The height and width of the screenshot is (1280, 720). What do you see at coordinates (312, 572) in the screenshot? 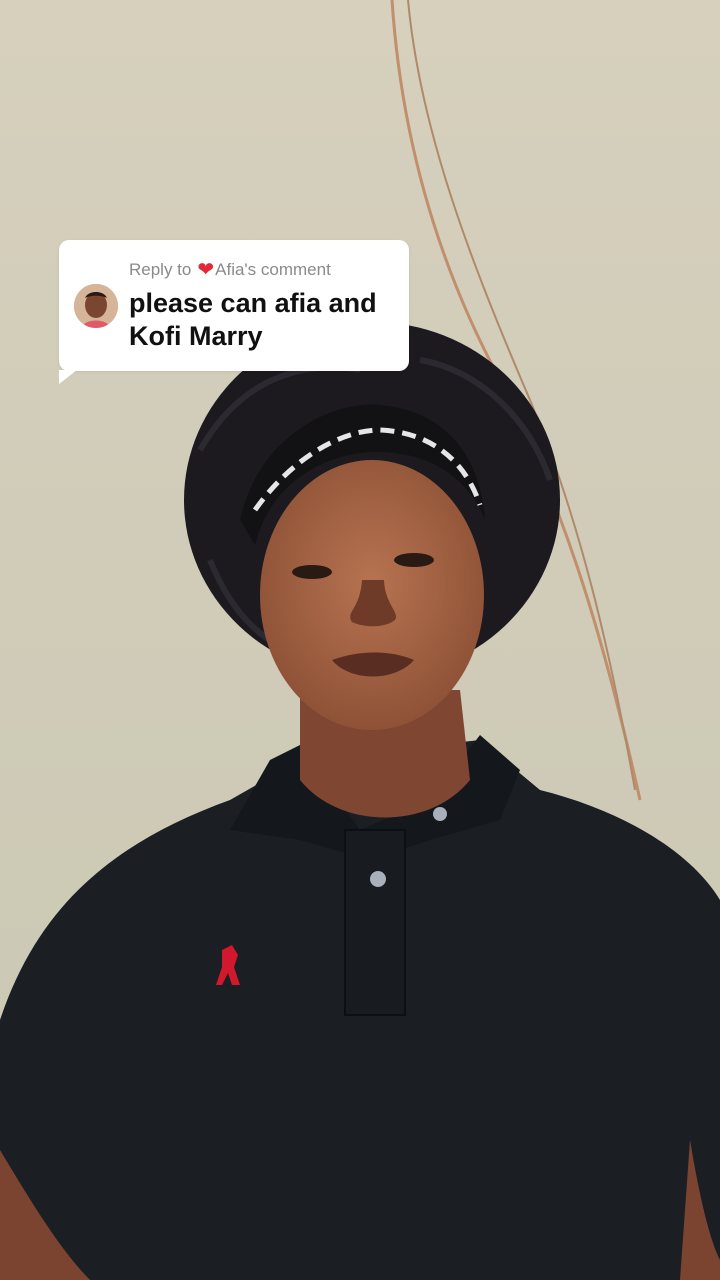
I see `left-eye` at bounding box center [312, 572].